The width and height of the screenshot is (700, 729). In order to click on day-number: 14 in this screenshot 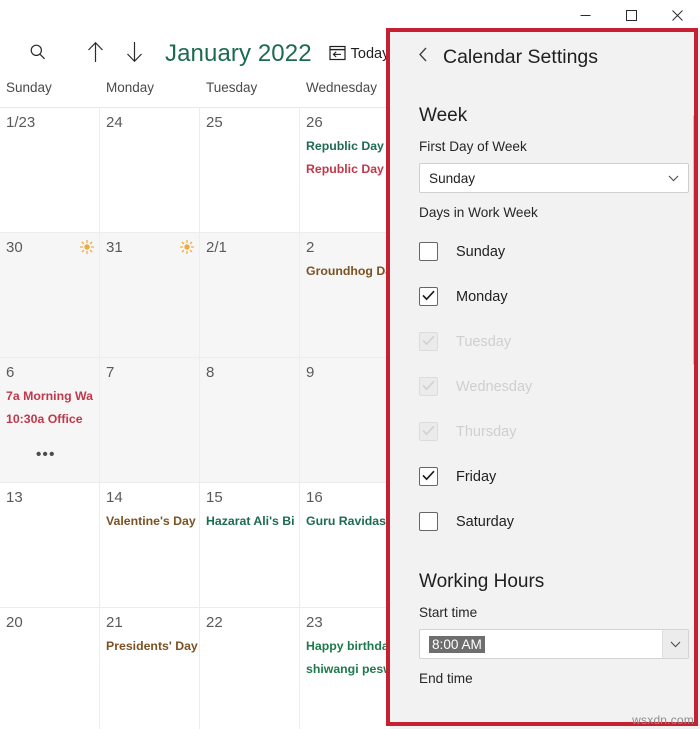, I will do `click(114, 497)`.